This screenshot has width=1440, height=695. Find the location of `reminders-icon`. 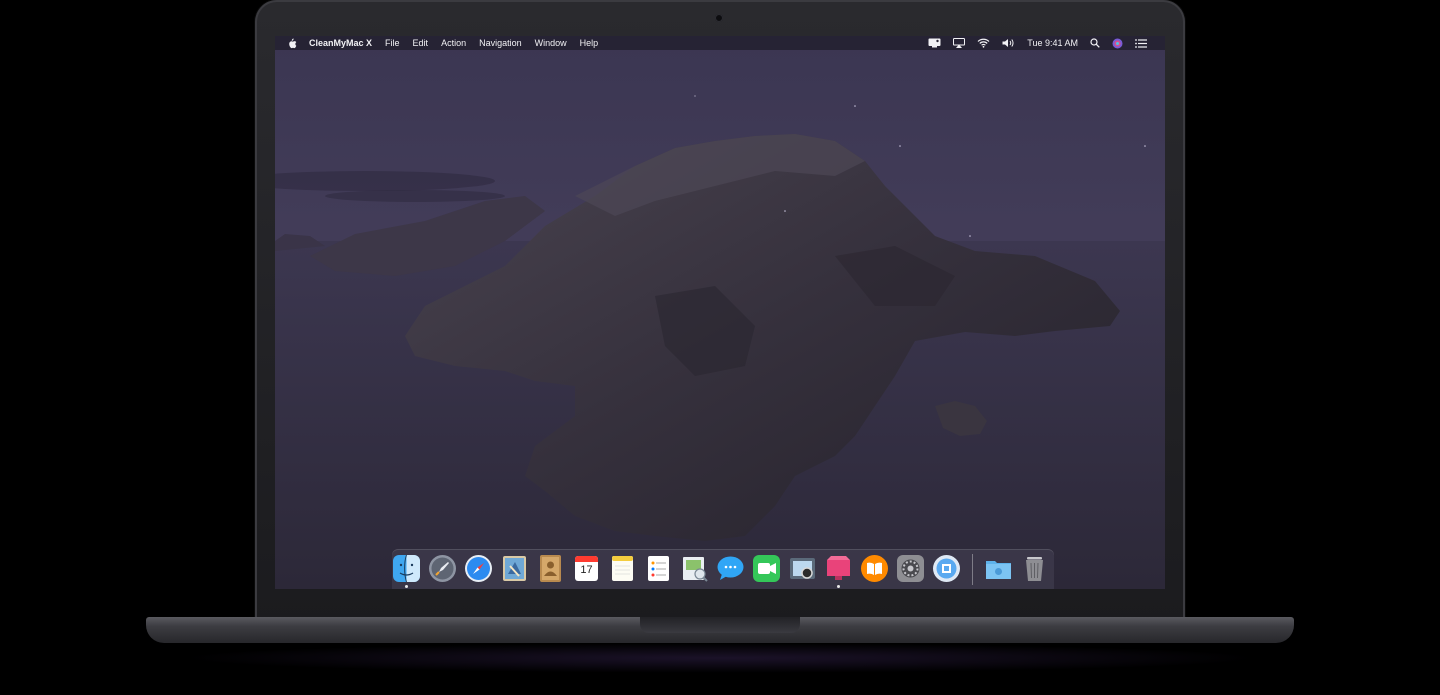

reminders-icon is located at coordinates (658, 568).